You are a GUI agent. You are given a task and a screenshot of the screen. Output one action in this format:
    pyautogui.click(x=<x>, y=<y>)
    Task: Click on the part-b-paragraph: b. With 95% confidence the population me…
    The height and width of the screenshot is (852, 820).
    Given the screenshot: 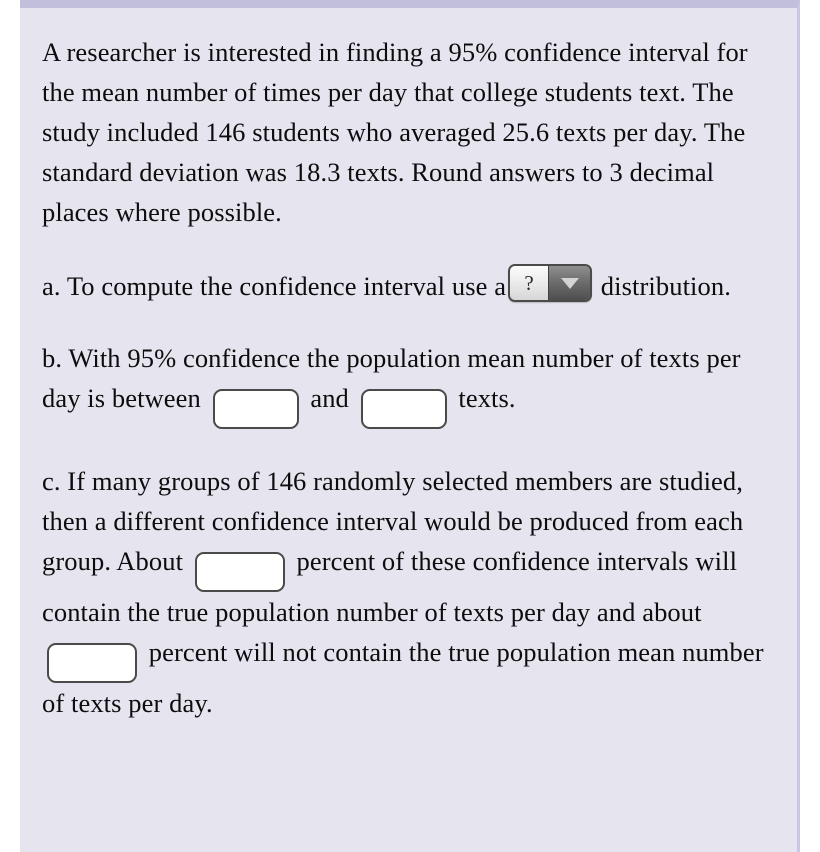 What is the action you would take?
    pyautogui.click(x=405, y=383)
    